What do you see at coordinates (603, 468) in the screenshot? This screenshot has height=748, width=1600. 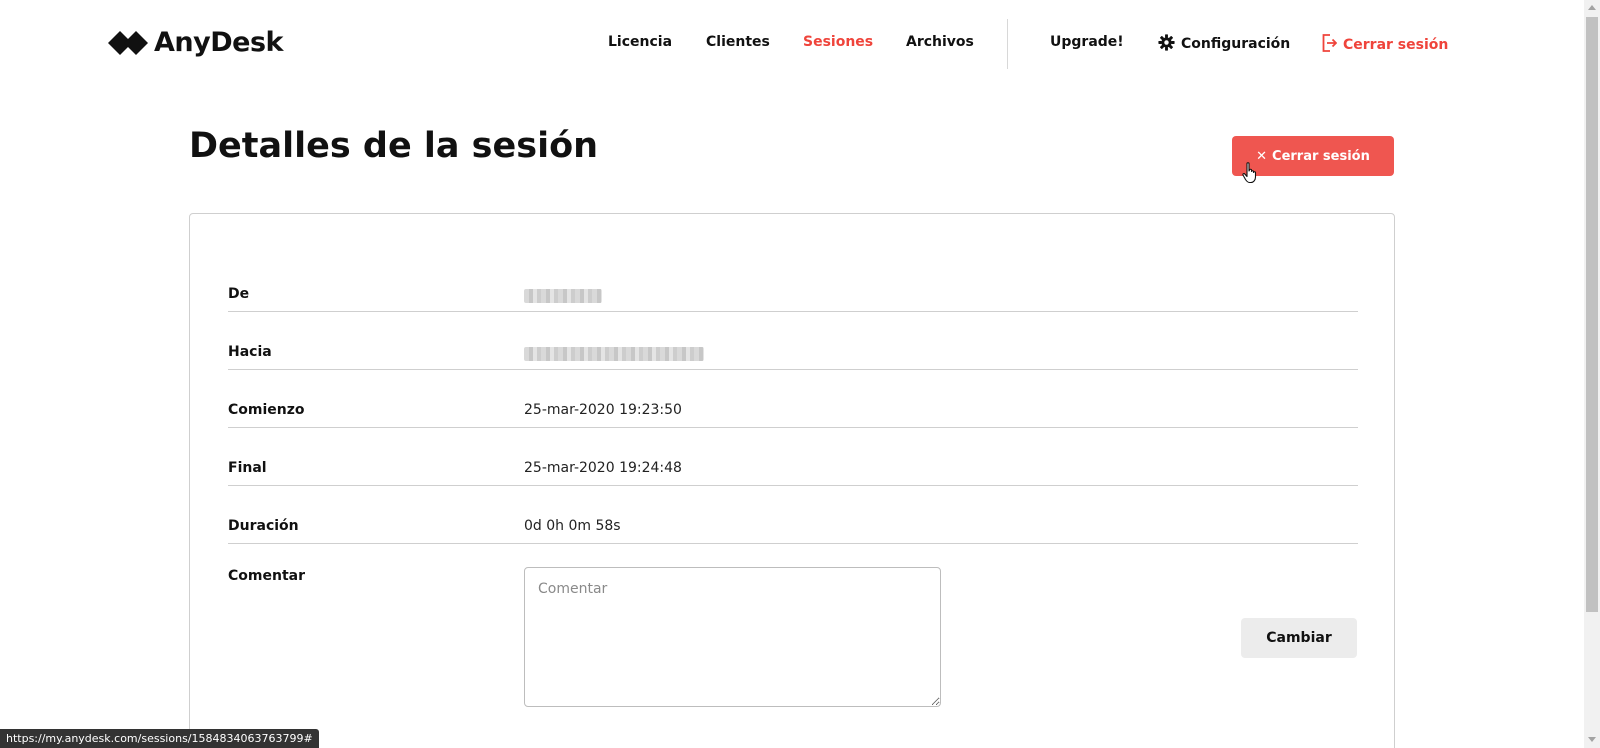 I see `end-value: 25-mar-2020 19:24:48` at bounding box center [603, 468].